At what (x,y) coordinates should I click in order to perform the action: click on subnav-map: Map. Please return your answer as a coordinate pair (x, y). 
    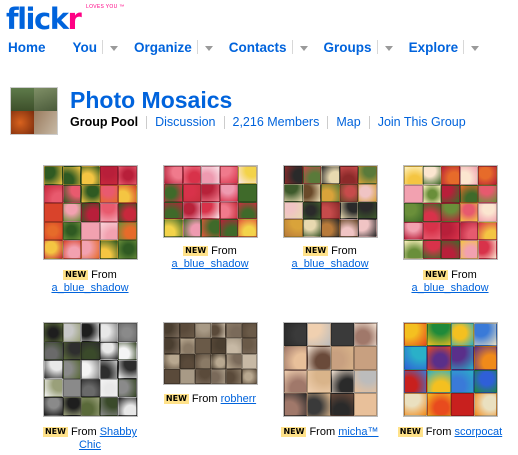
    Looking at the image, I should click on (348, 122).